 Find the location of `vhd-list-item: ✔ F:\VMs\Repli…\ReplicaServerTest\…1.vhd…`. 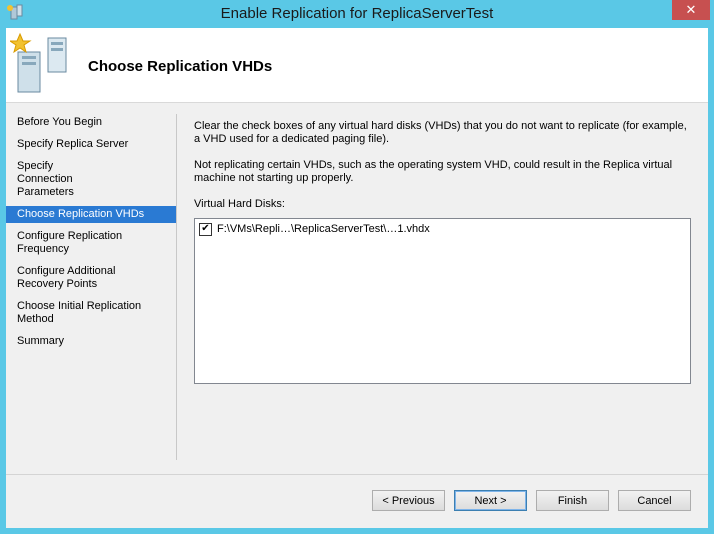

vhd-list-item: ✔ F:\VMs\Repli…\ReplicaServerTest\…1.vhd… is located at coordinates (314, 229).